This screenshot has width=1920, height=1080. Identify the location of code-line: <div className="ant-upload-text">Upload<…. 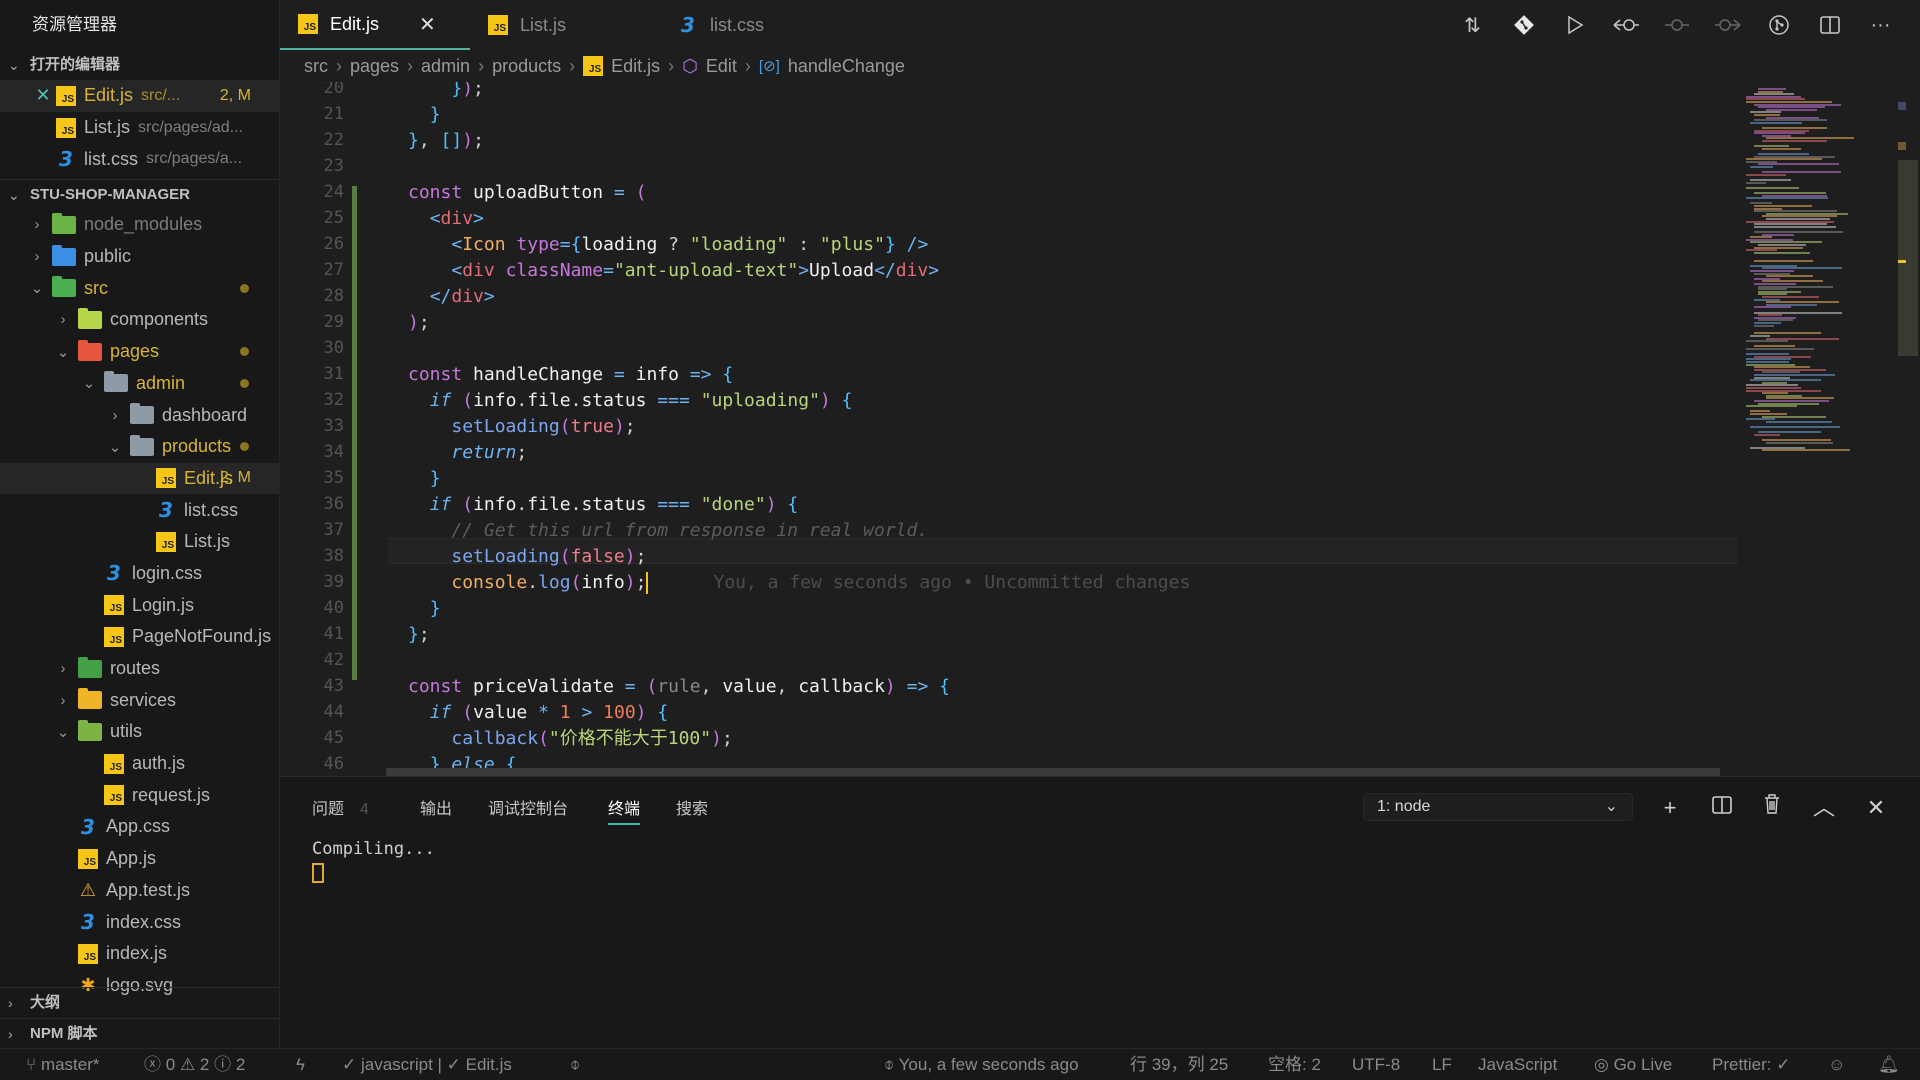
(673, 271).